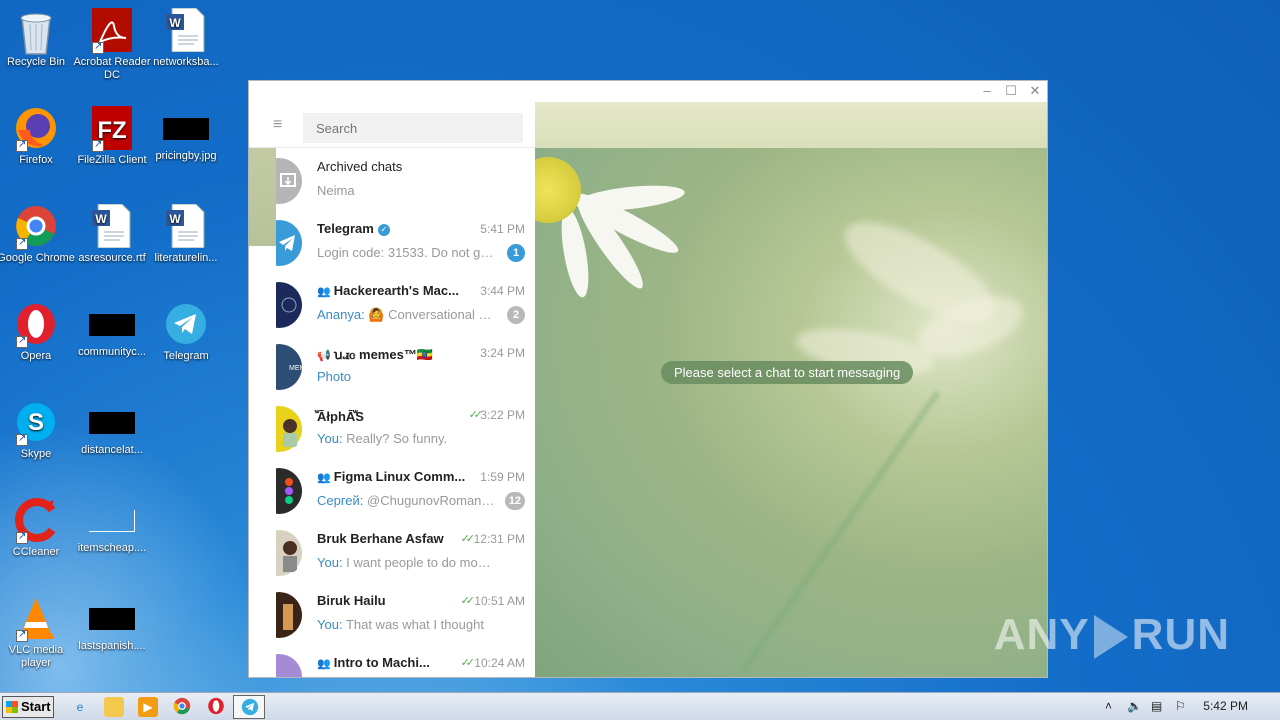 The height and width of the screenshot is (720, 1280). What do you see at coordinates (186, 134) in the screenshot?
I see `desktop-icon-pricingby: pricingby.jpg` at bounding box center [186, 134].